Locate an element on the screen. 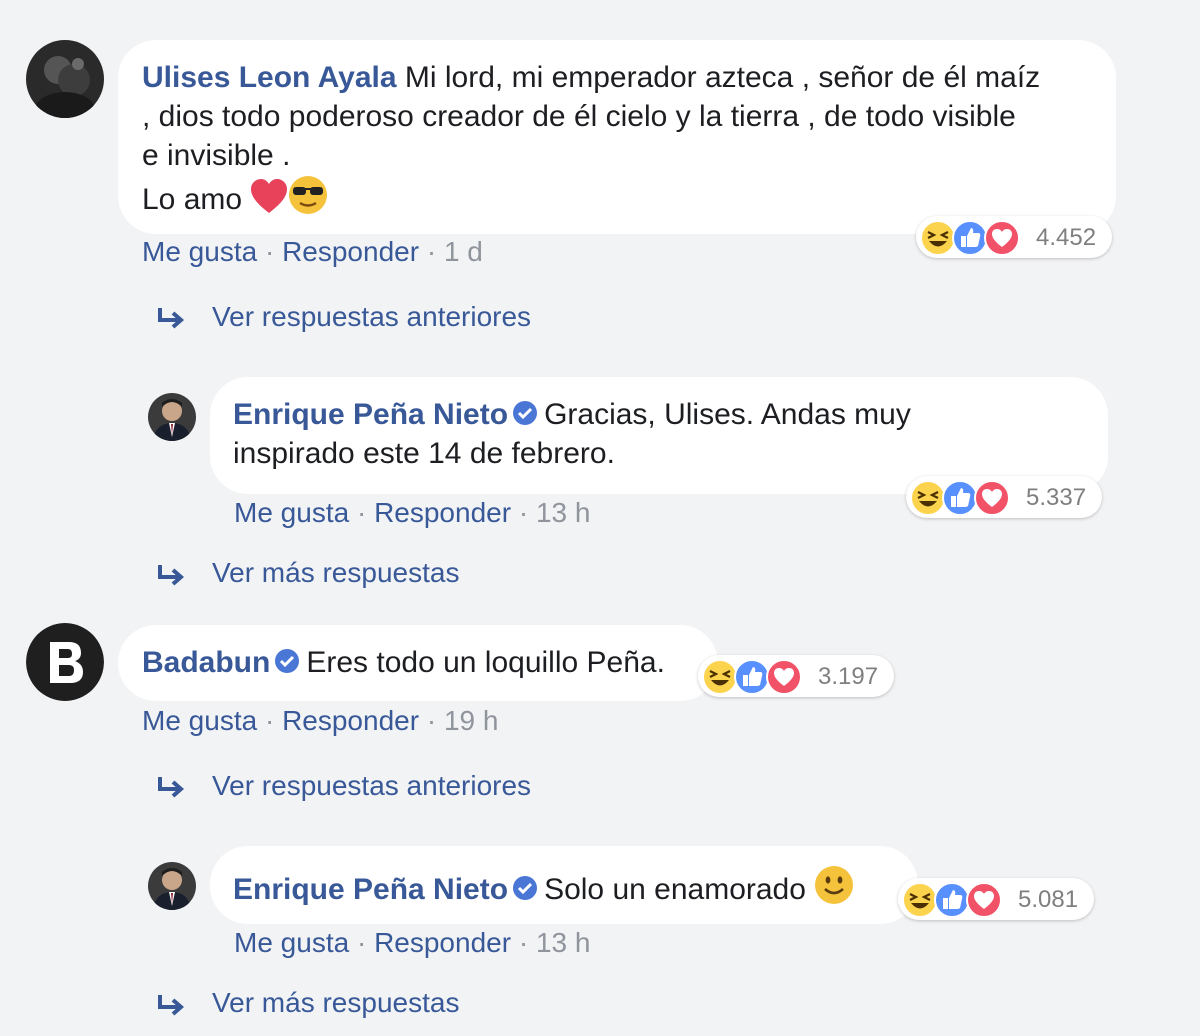 The height and width of the screenshot is (1036, 1200). comment-text-line: e invisible . is located at coordinates (216, 155).